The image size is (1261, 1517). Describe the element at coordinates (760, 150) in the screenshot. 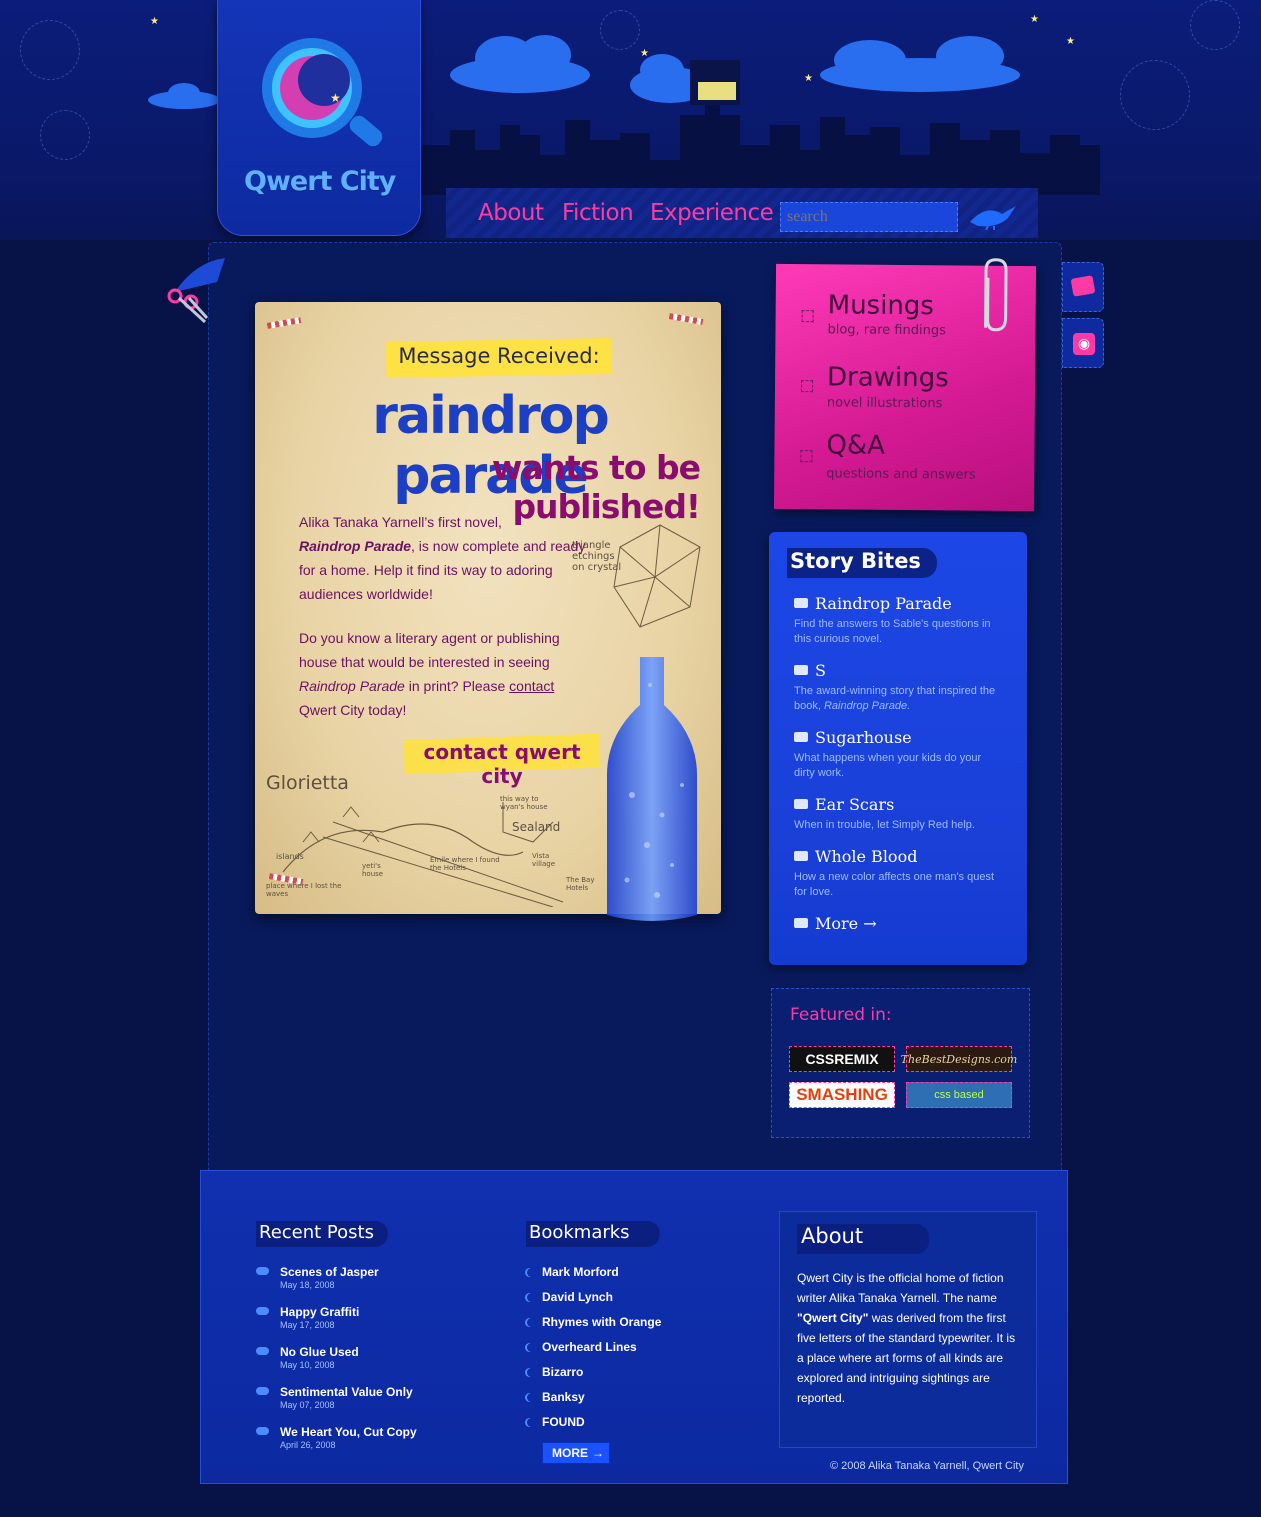

I see `city-skyline` at that location.